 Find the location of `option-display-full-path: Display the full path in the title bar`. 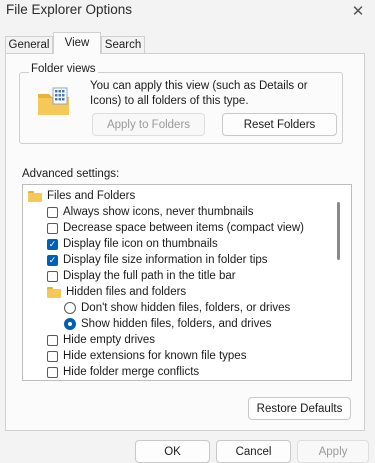

option-display-full-path: Display the full path in the title bar is located at coordinates (141, 276).